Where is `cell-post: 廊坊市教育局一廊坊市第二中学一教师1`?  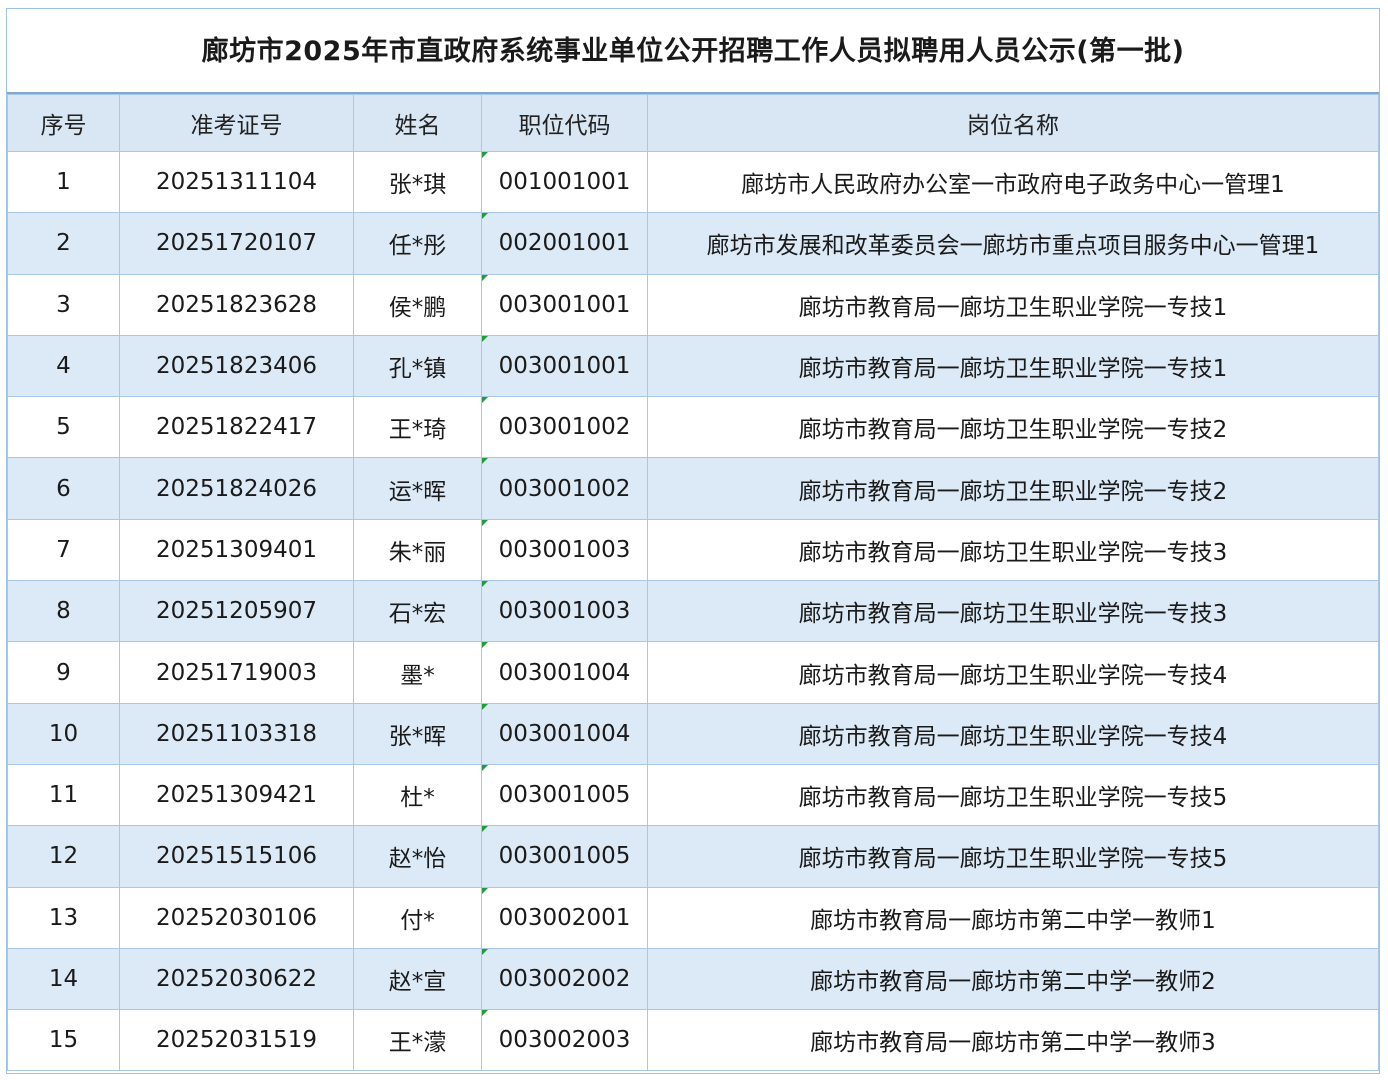
cell-post: 廊坊市教育局一廊坊市第二中学一教师1 is located at coordinates (1013, 917).